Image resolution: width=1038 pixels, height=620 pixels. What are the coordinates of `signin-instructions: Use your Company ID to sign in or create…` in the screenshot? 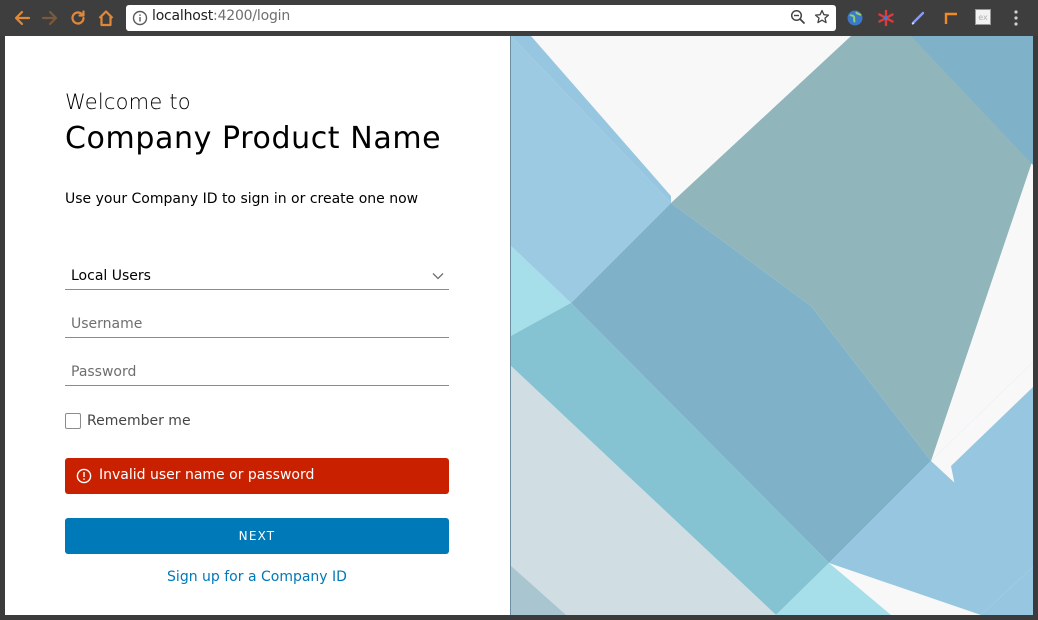 It's located at (242, 199).